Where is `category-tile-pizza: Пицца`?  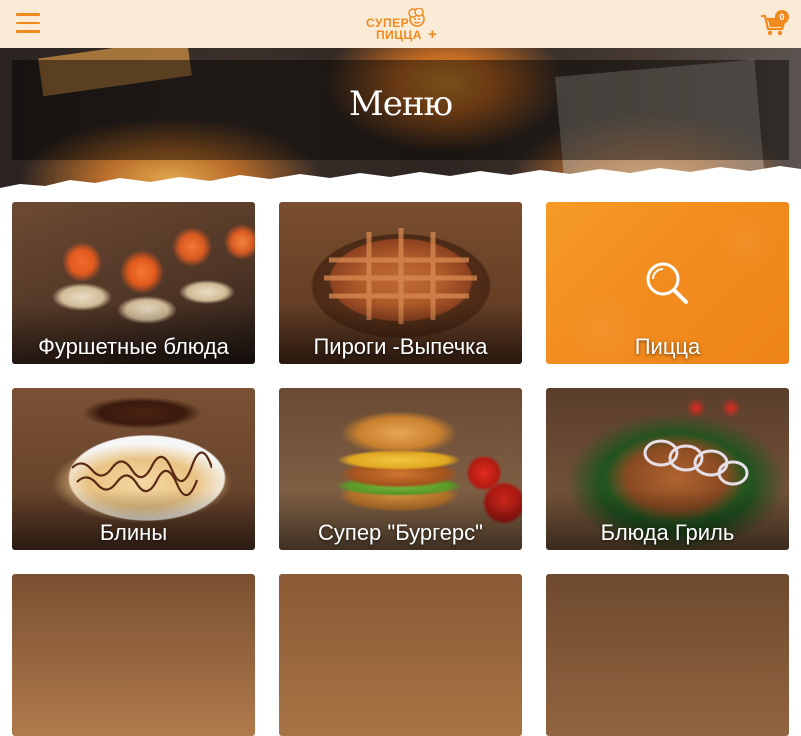 category-tile-pizza: Пицца is located at coordinates (667, 283).